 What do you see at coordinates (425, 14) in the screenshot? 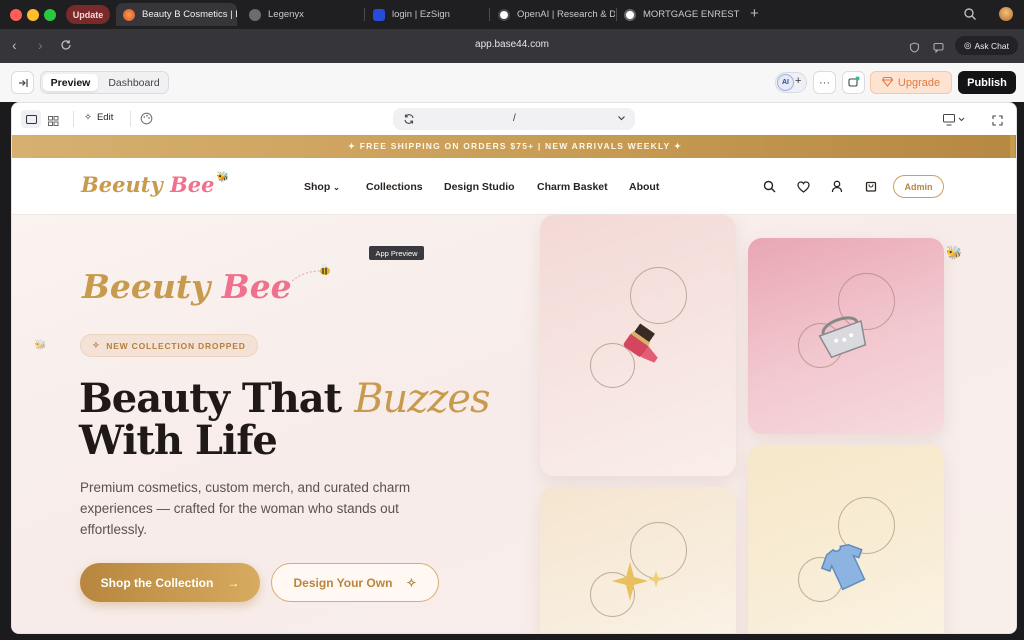
I see `tab-ezsign: login | EzSign` at bounding box center [425, 14].